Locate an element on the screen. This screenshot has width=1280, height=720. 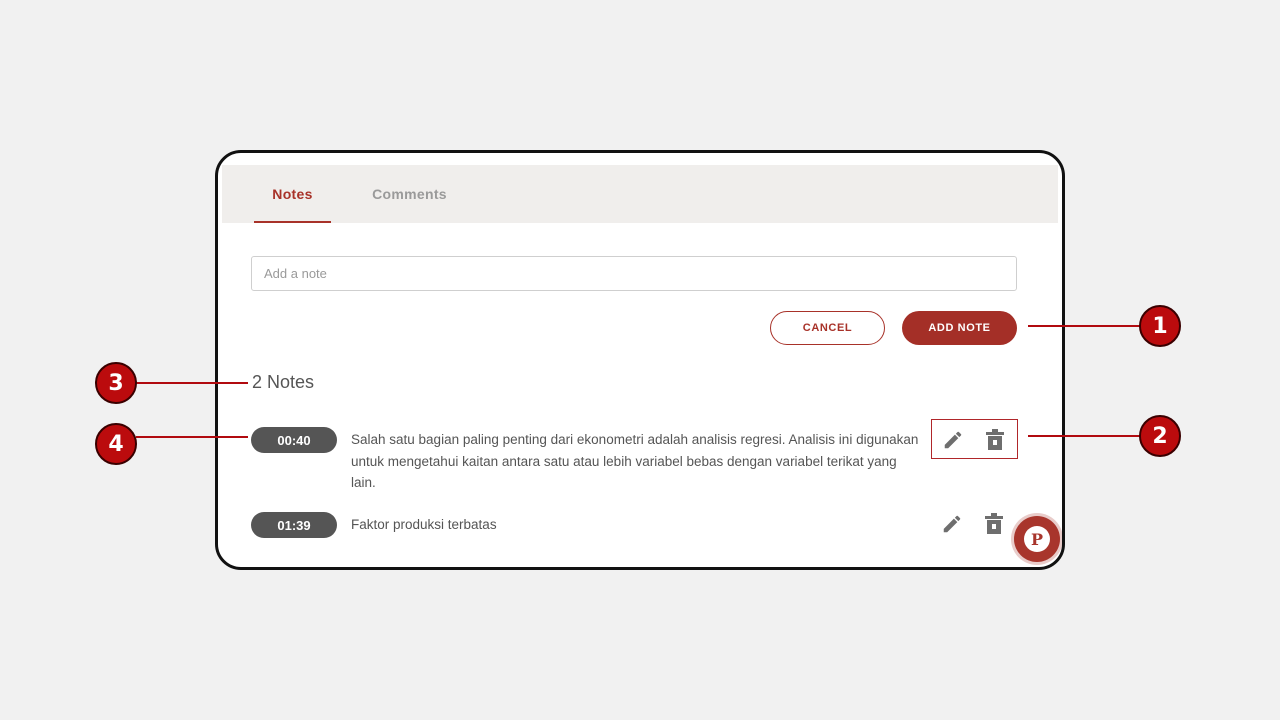
note-timestamp: 01:39 is located at coordinates (294, 525).